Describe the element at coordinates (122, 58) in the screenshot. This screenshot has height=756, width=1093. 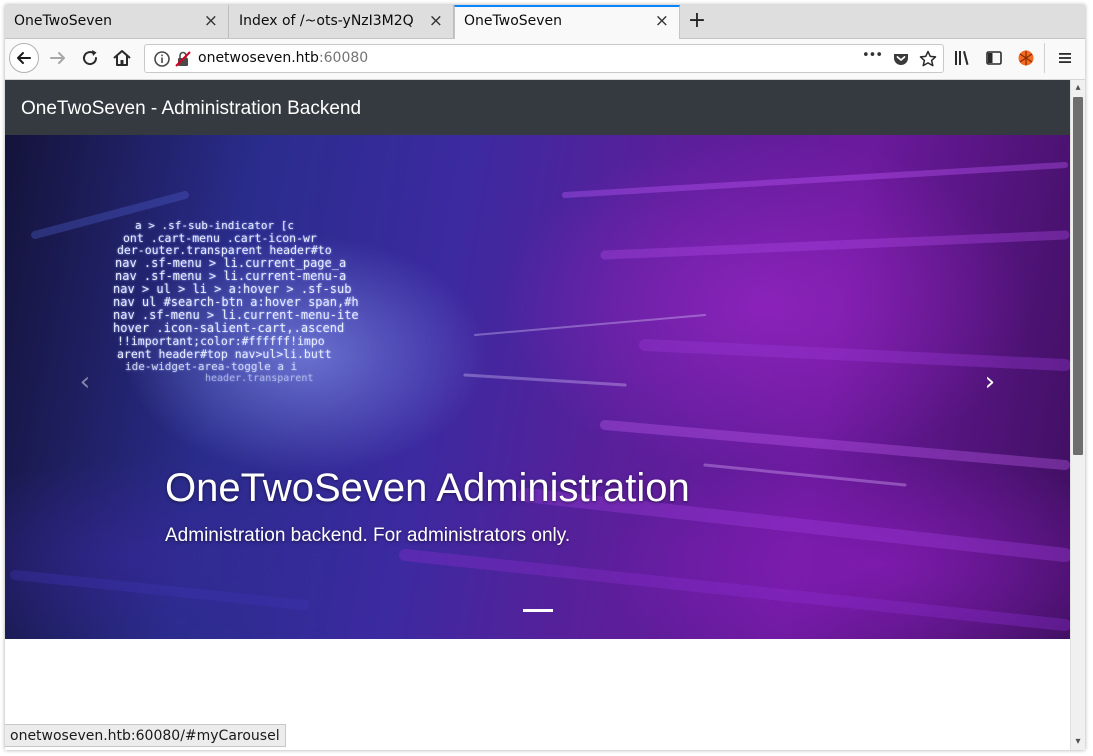
I see `home-icon` at that location.